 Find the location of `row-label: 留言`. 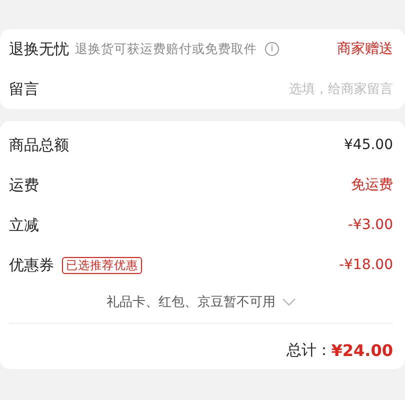

row-label: 留言 is located at coordinates (24, 89).